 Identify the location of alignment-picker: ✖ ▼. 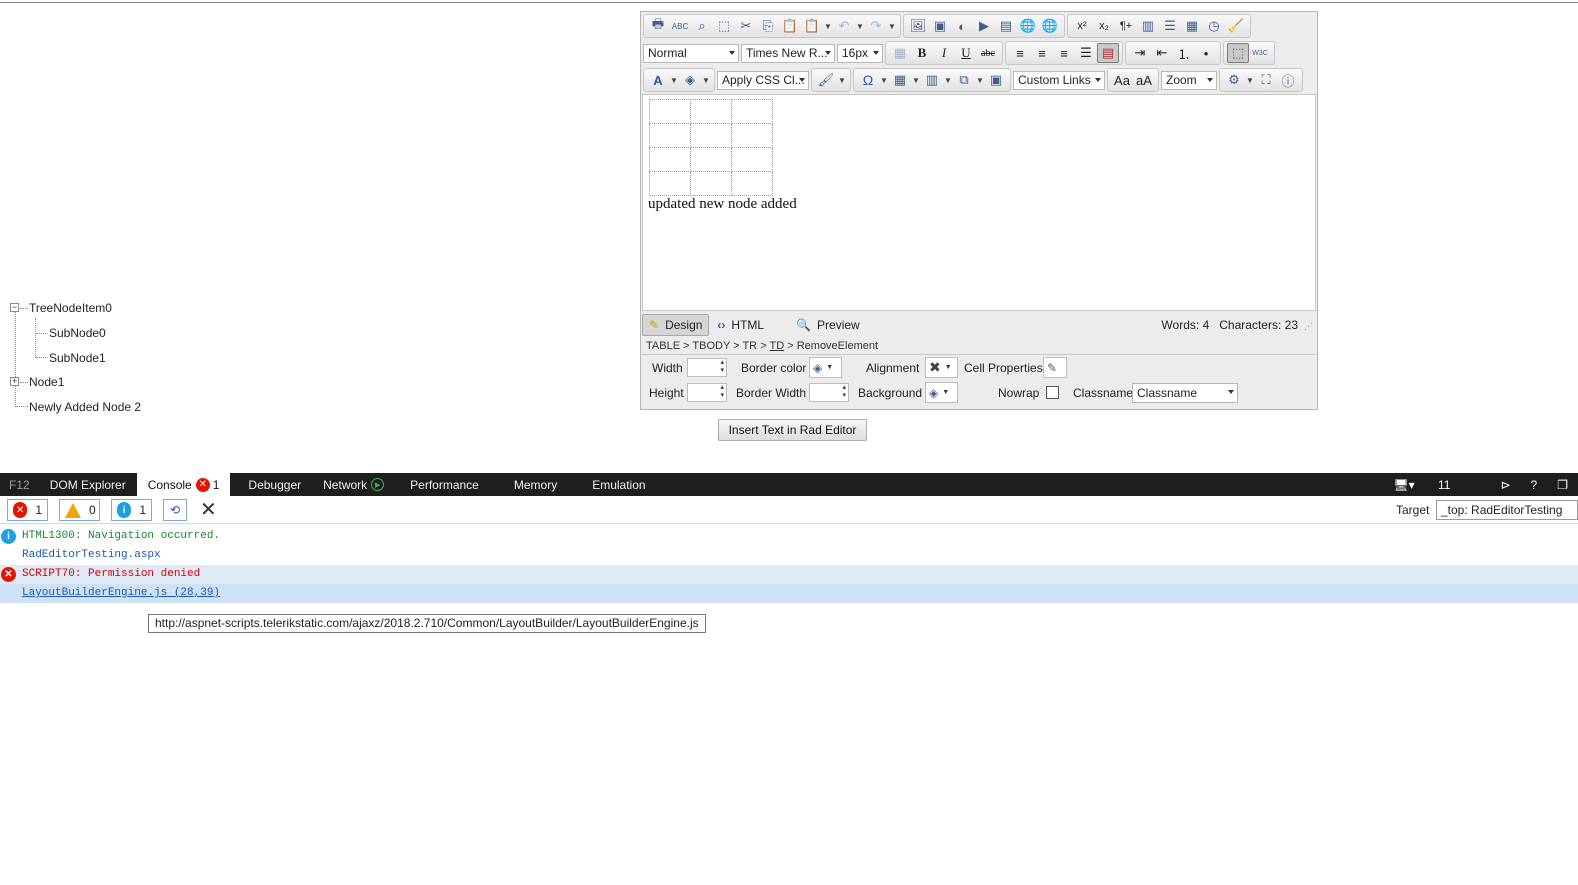
(941, 367).